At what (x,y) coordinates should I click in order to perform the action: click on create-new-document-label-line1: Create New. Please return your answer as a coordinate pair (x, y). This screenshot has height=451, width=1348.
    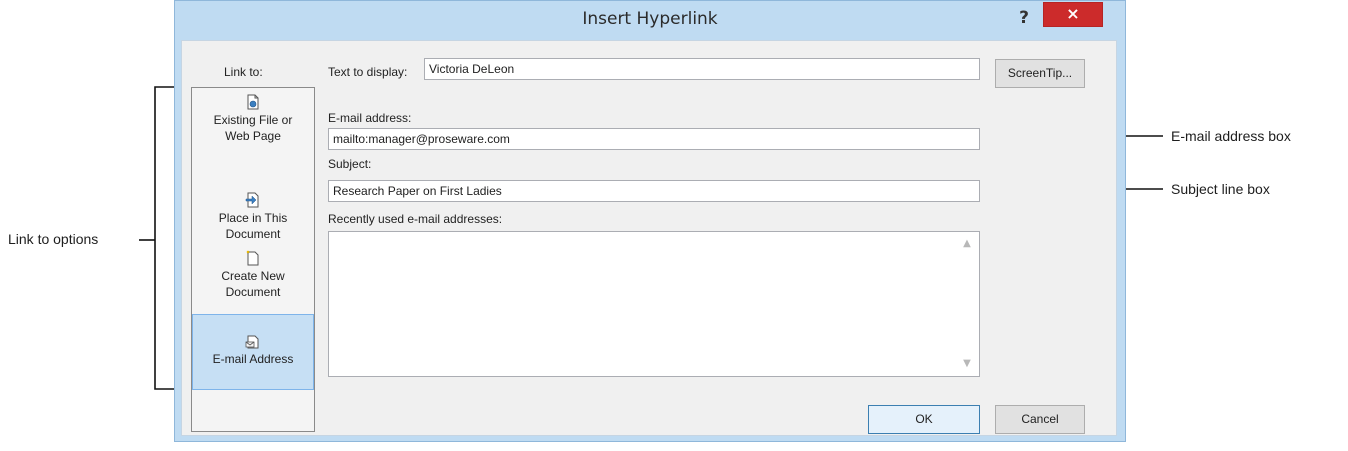
    Looking at the image, I should click on (253, 276).